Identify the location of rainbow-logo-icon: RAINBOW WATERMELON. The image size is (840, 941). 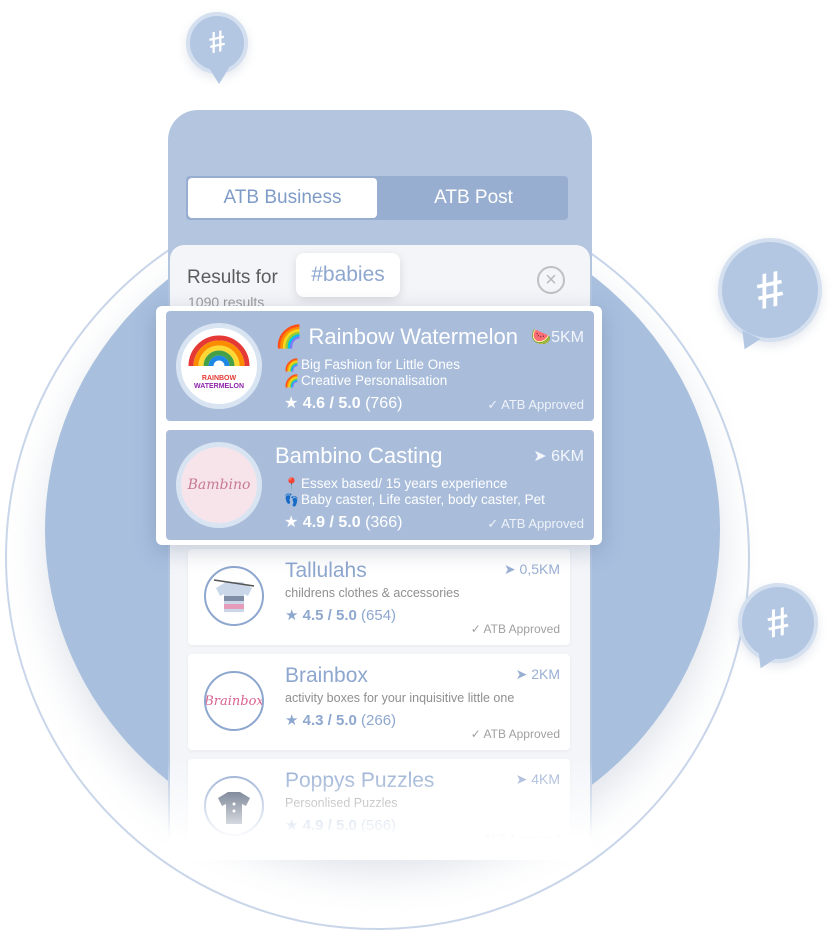
(219, 362).